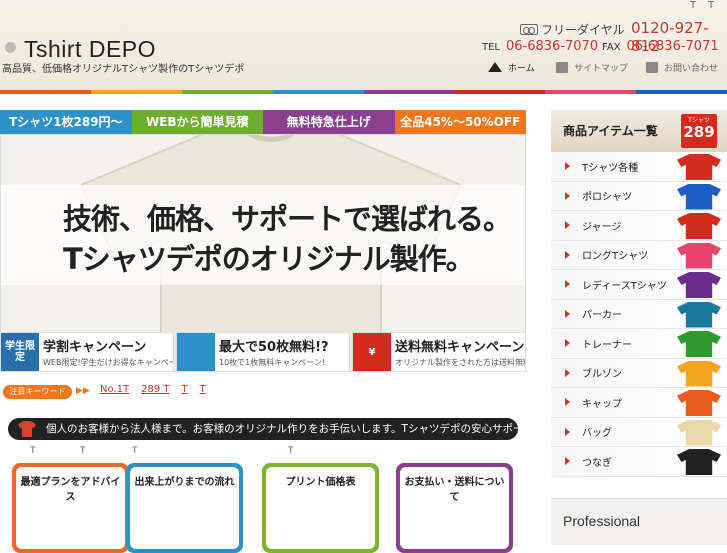  I want to click on sidebar-item: ジャージ, so click(639, 226).